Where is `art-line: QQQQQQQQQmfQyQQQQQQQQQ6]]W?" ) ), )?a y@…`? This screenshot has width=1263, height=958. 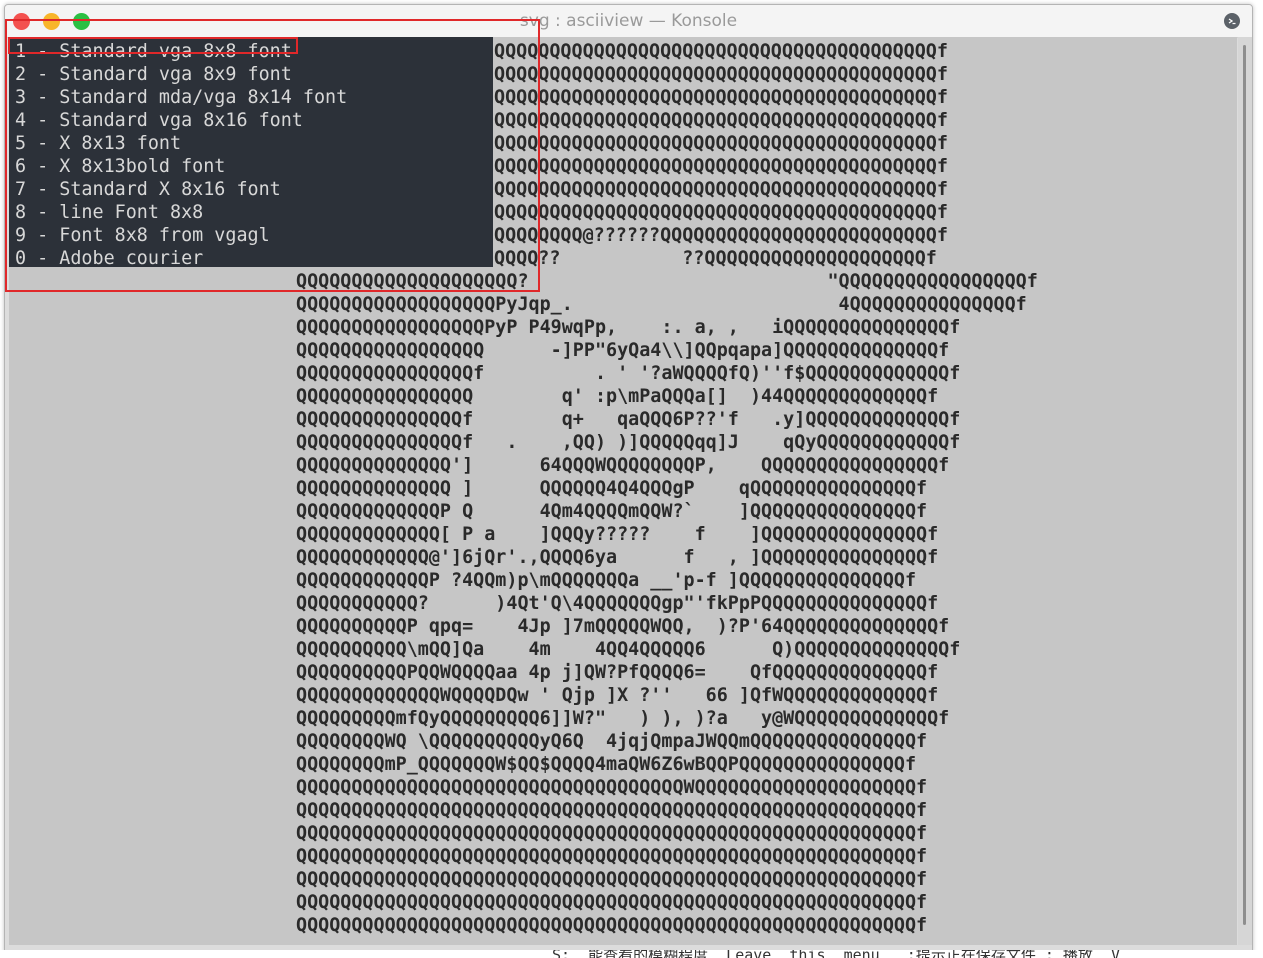 art-line: QQQQQQQQQmfQyQQQQQQQQQ6]]W?" ) ), )?a y@… is located at coordinates (623, 718).